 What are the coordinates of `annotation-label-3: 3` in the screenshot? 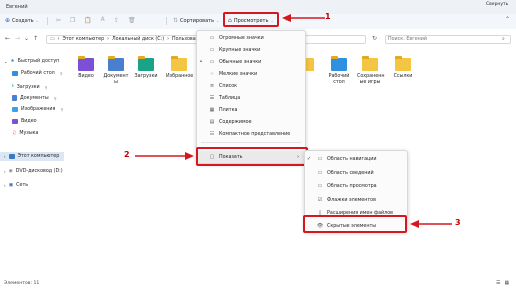 It's located at (458, 222).